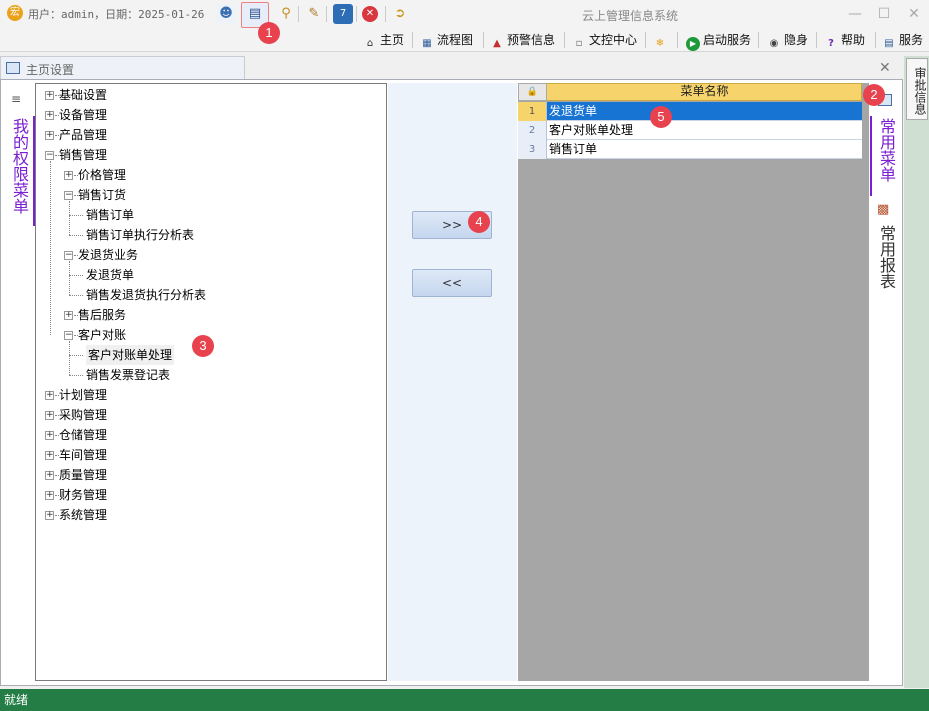  What do you see at coordinates (255, 13) in the screenshot?
I see `window-settings-icon: ▤` at bounding box center [255, 13].